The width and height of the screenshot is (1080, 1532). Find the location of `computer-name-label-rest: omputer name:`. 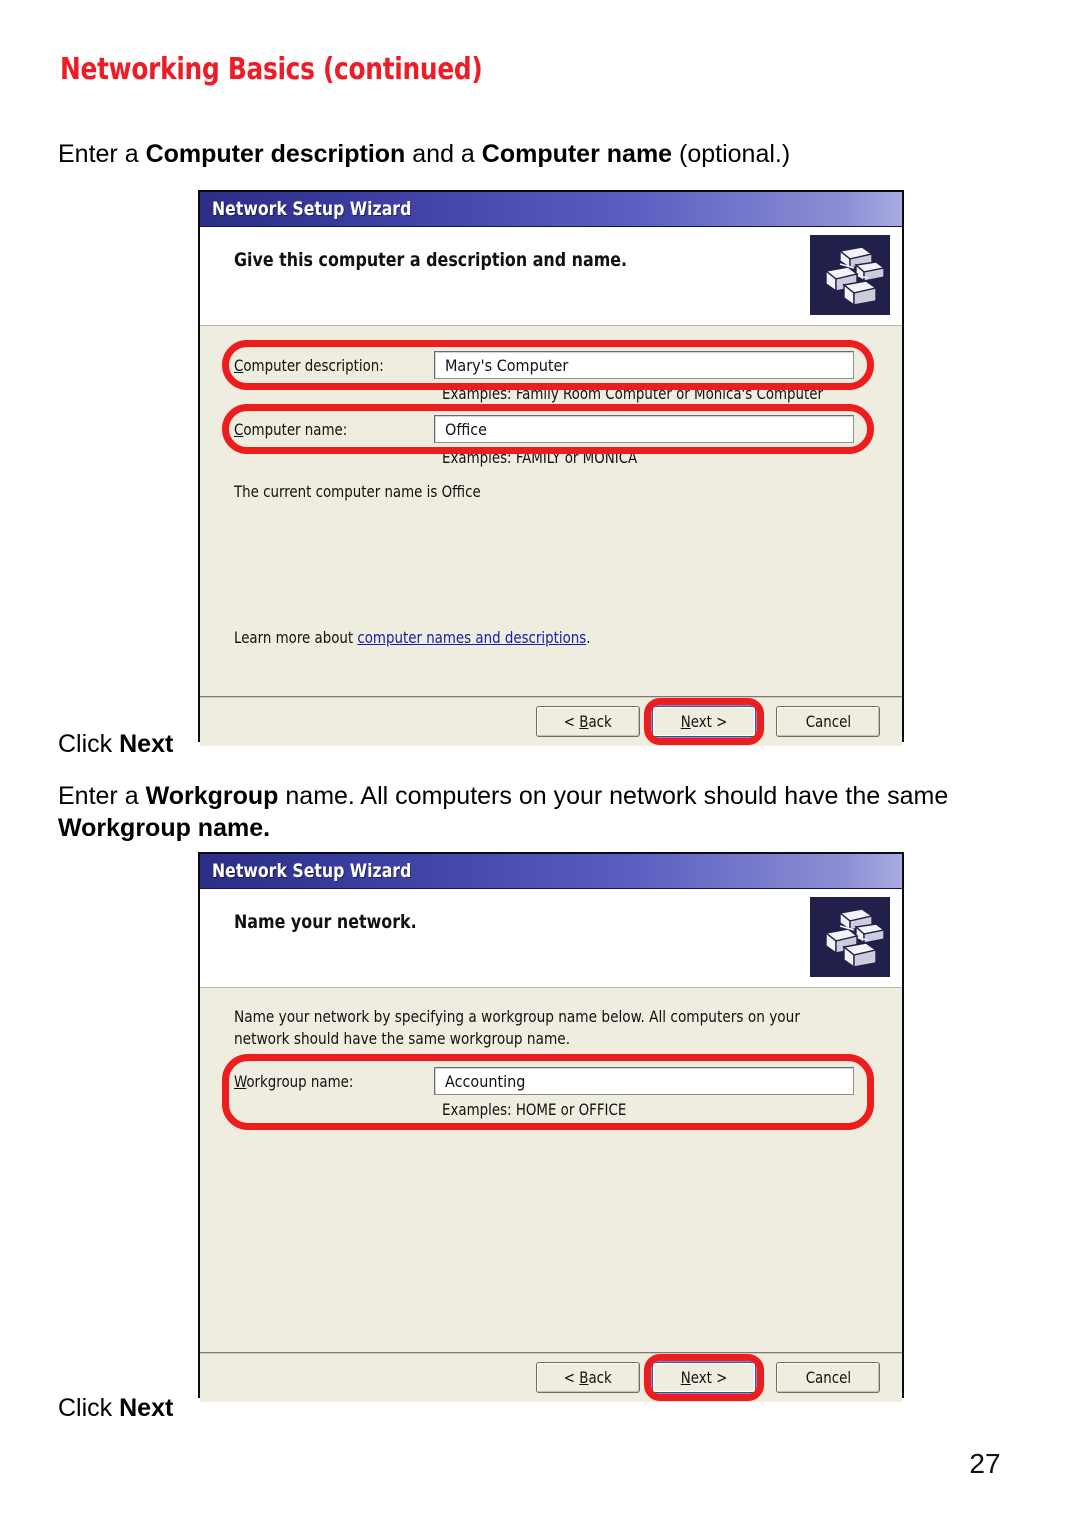

computer-name-label-rest: omputer name: is located at coordinates (295, 429).